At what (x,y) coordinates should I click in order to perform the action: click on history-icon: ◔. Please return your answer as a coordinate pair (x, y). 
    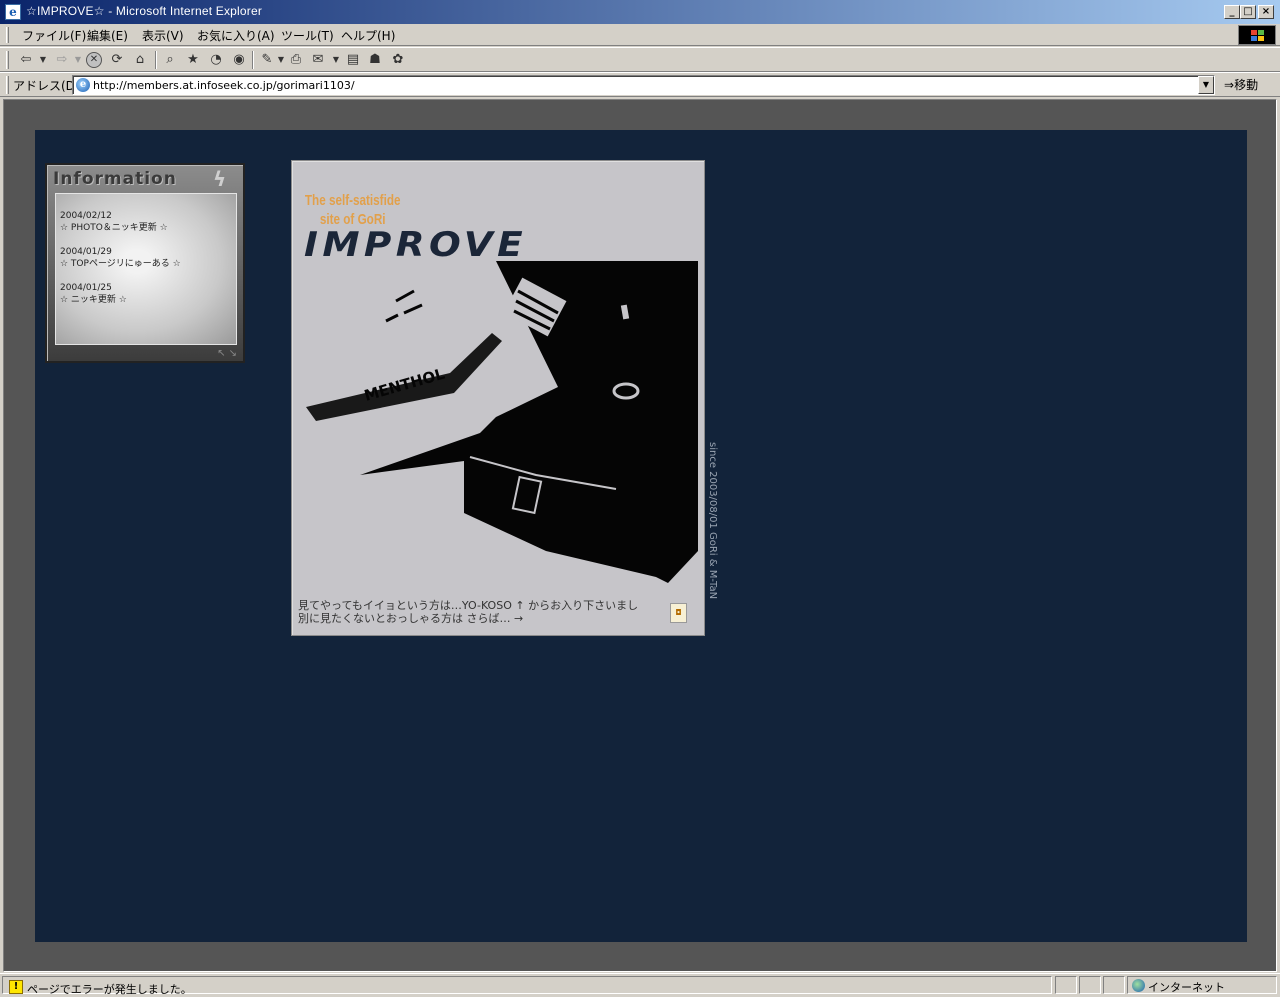
    Looking at the image, I should click on (216, 60).